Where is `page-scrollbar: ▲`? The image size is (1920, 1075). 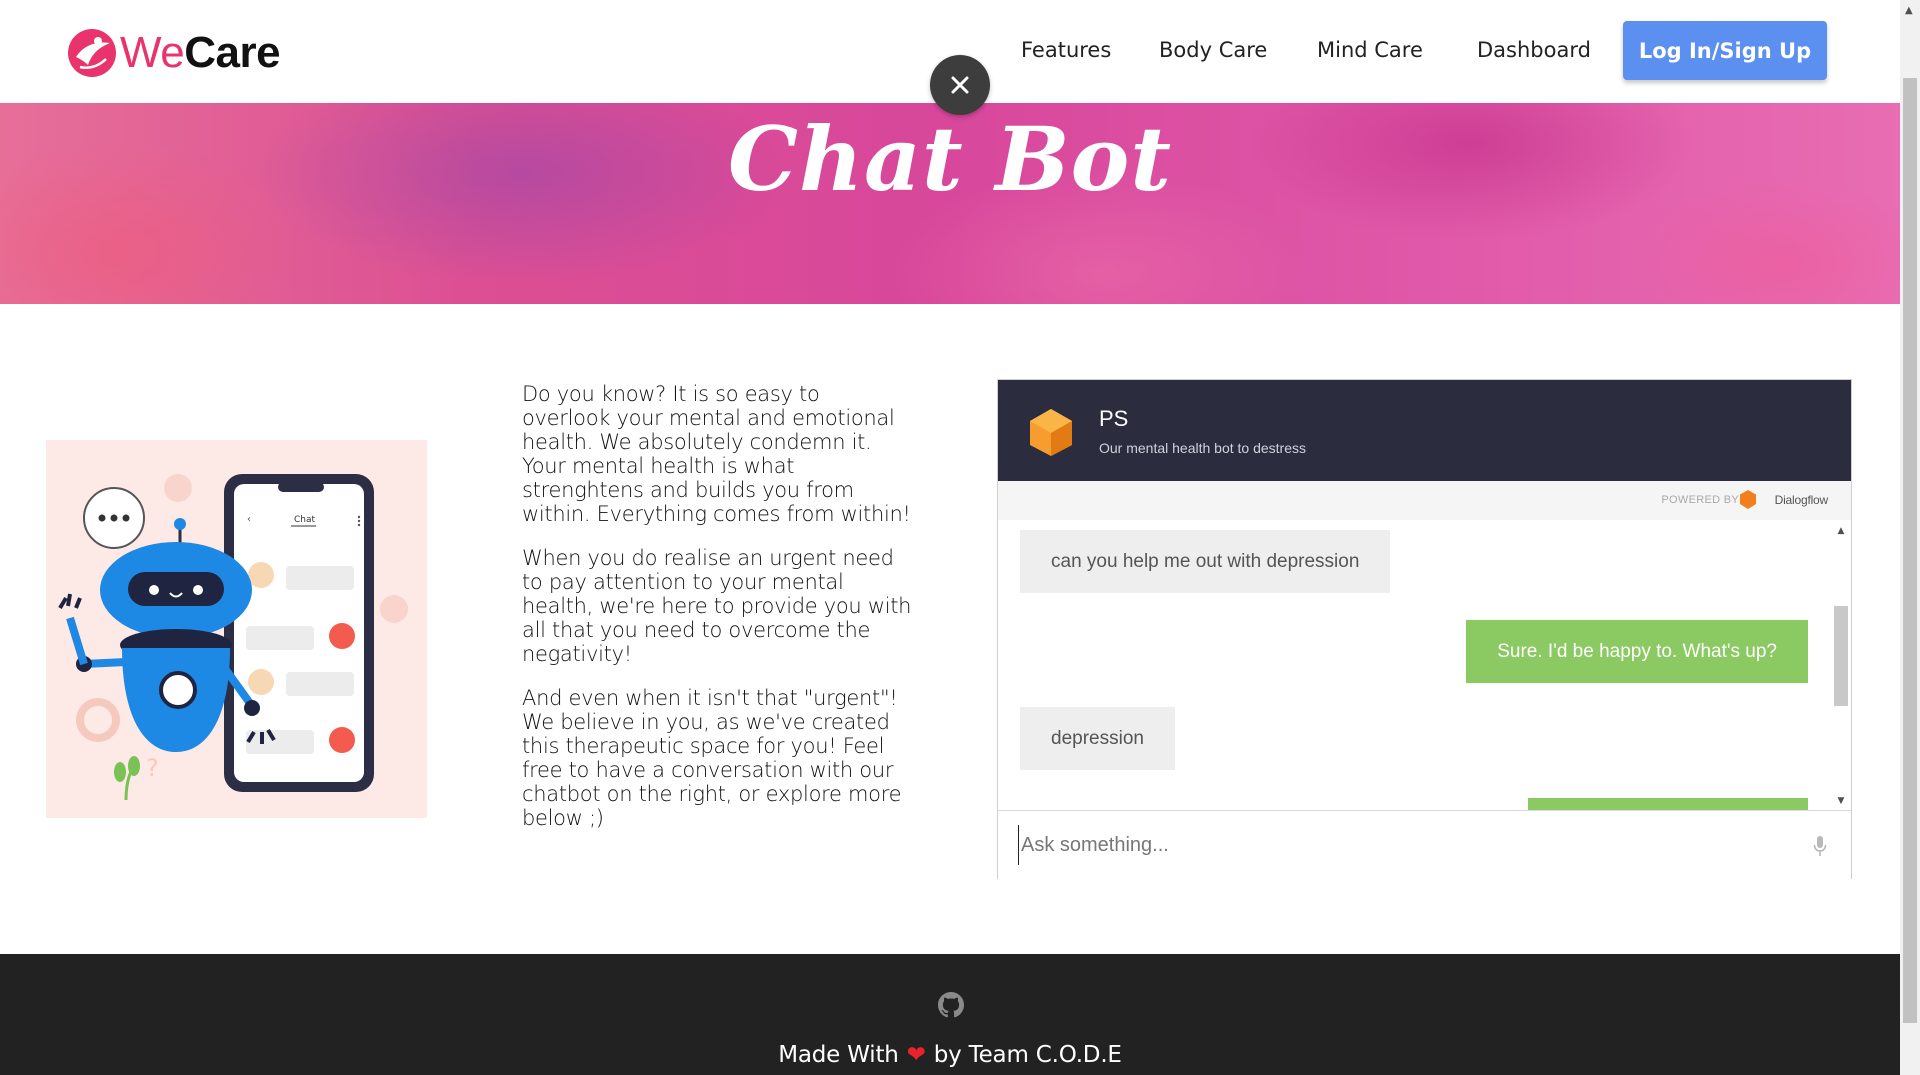
page-scrollbar: ▲ is located at coordinates (1910, 537).